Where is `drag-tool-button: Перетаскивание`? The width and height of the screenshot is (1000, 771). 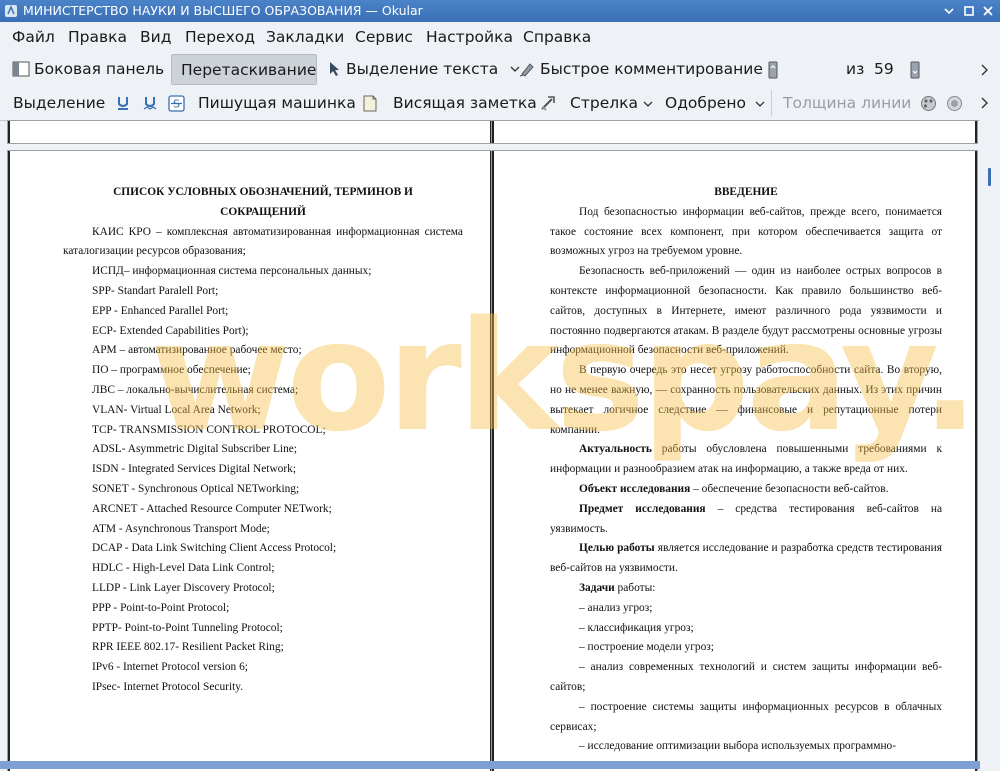 drag-tool-button: Перетаскивание is located at coordinates (244, 69).